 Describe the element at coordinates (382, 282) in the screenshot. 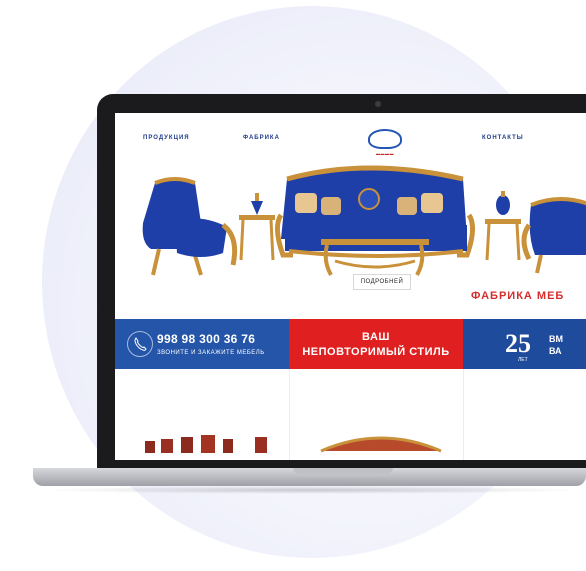

I see `more-details-button: ПОДРОБНЕЙ` at that location.